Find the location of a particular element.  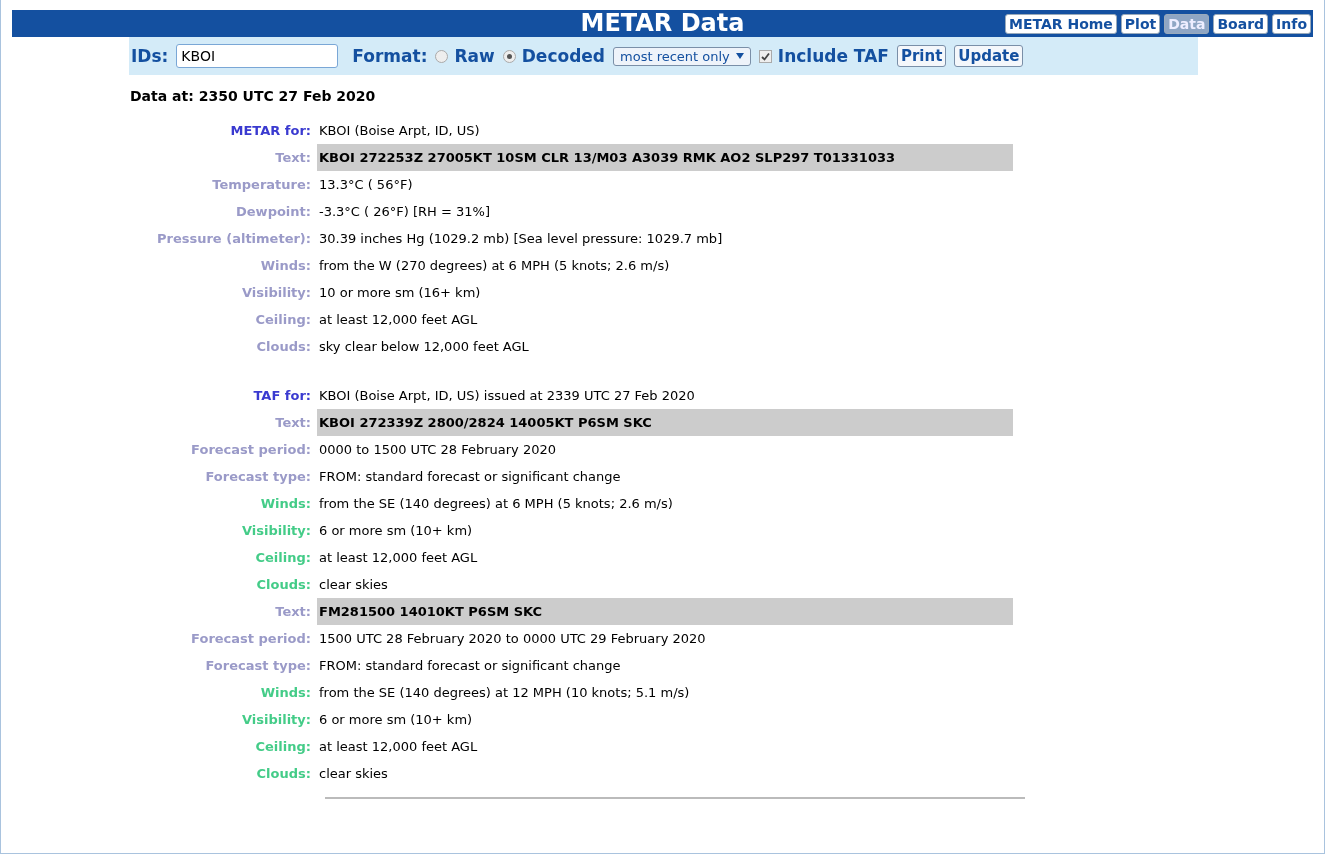

field-value: sky clear below 12,000 feet AGL is located at coordinates (424, 347).